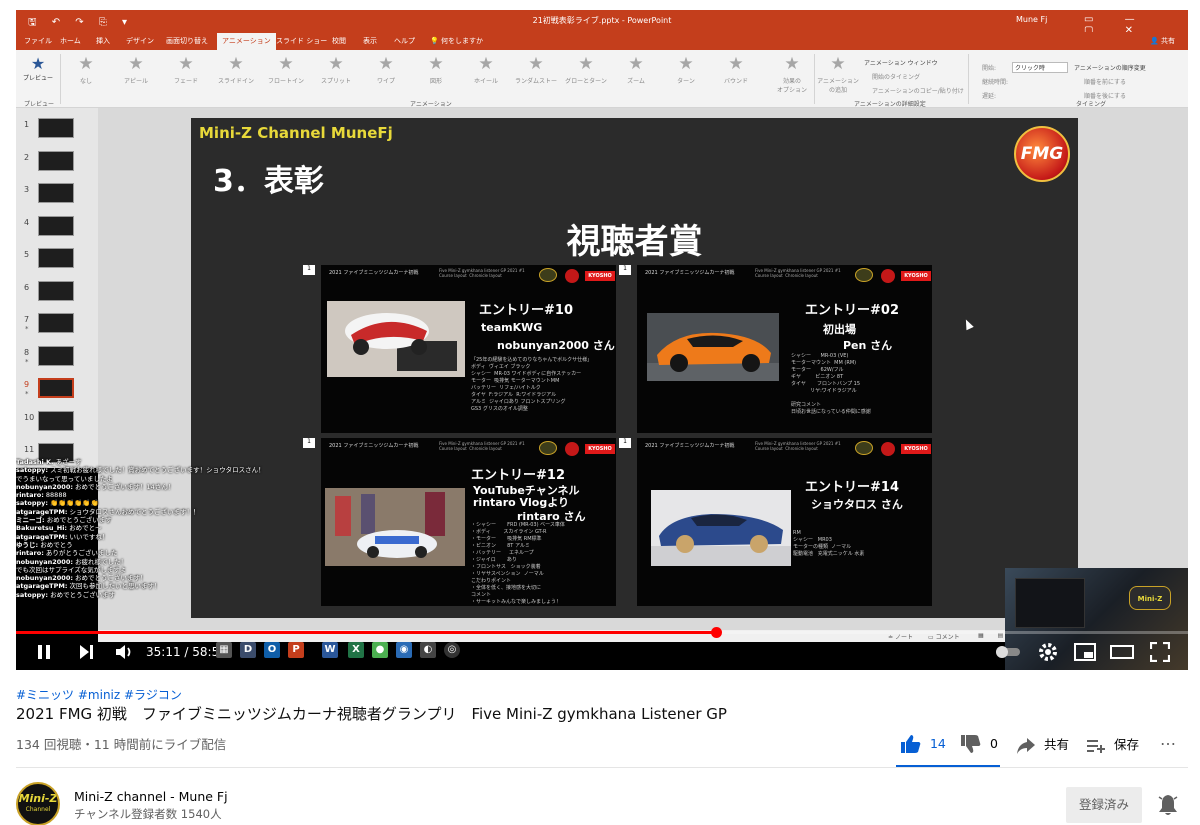 The image size is (1200, 825). Describe the element at coordinates (296, 650) in the screenshot. I see `powerpoint-icon: P` at that location.